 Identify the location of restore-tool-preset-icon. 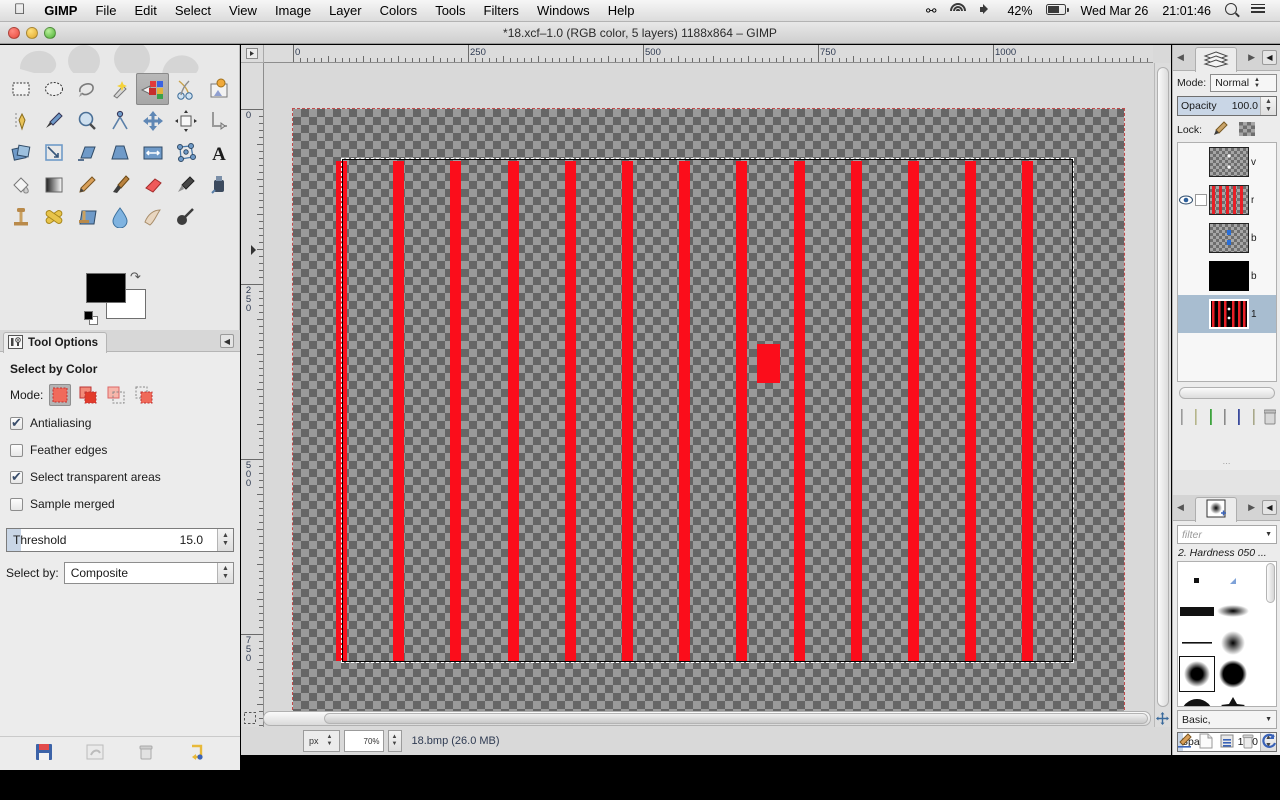
(95, 753).